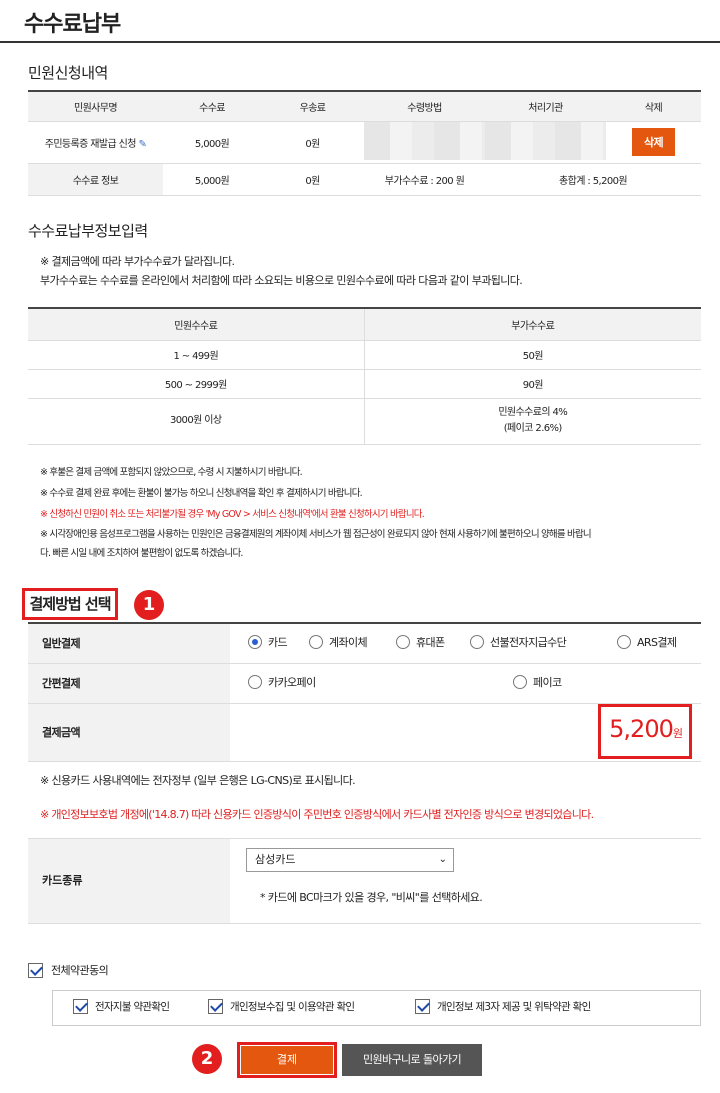 Image resolution: width=720 pixels, height=1093 pixels. Describe the element at coordinates (196, 421) in the screenshot. I see `fee-range-cell: 3000원 이상` at that location.